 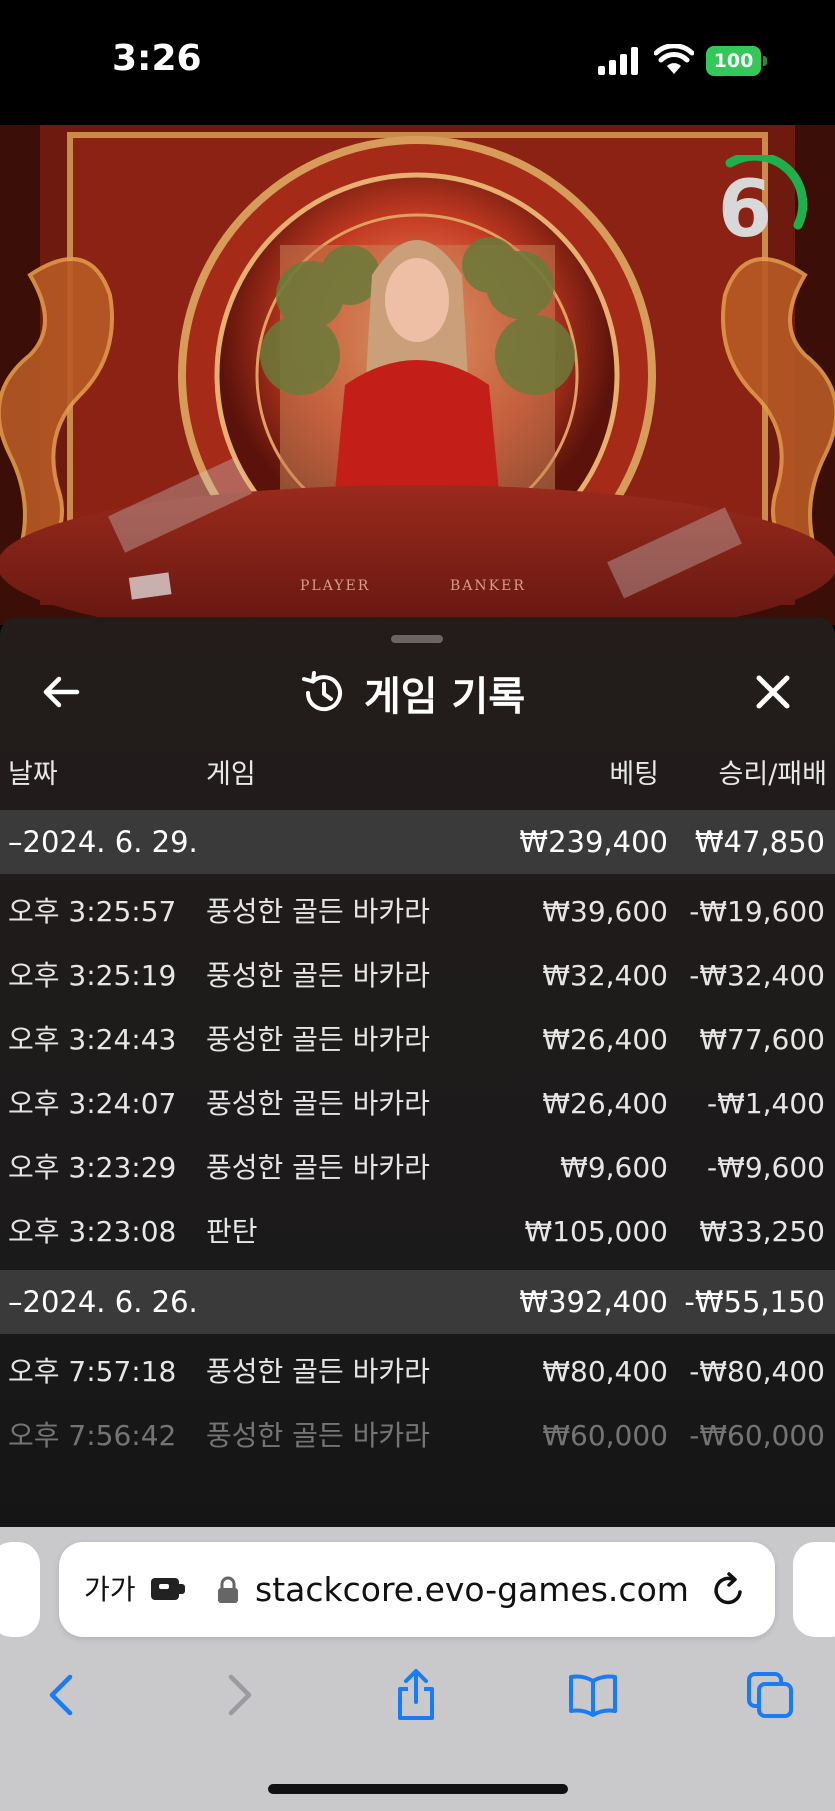 I want to click on history-icon, so click(x=322, y=691).